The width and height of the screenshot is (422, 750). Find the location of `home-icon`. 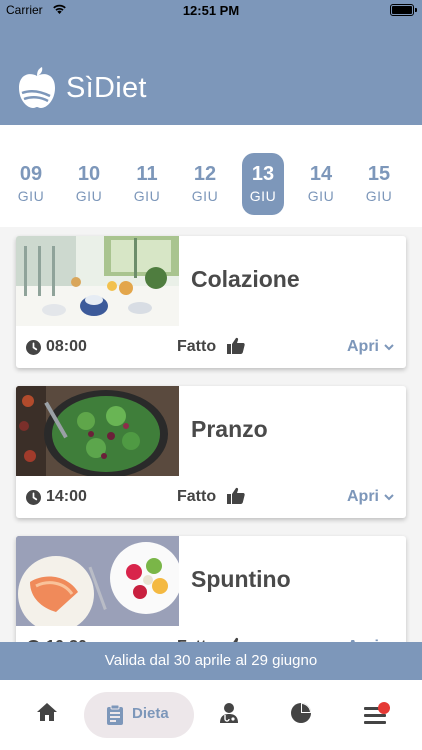

home-icon is located at coordinates (47, 712).